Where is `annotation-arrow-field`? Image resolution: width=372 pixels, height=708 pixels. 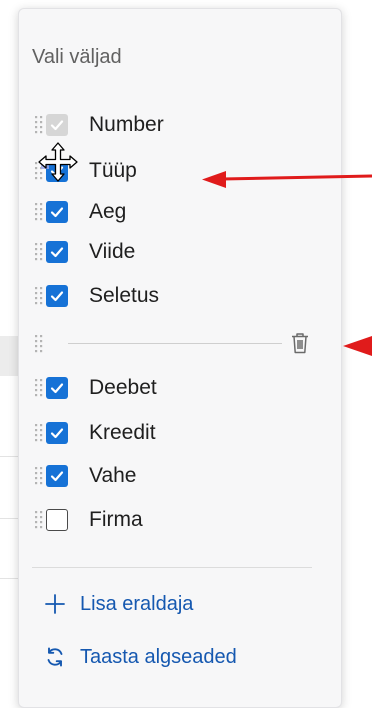 annotation-arrow-field is located at coordinates (287, 179).